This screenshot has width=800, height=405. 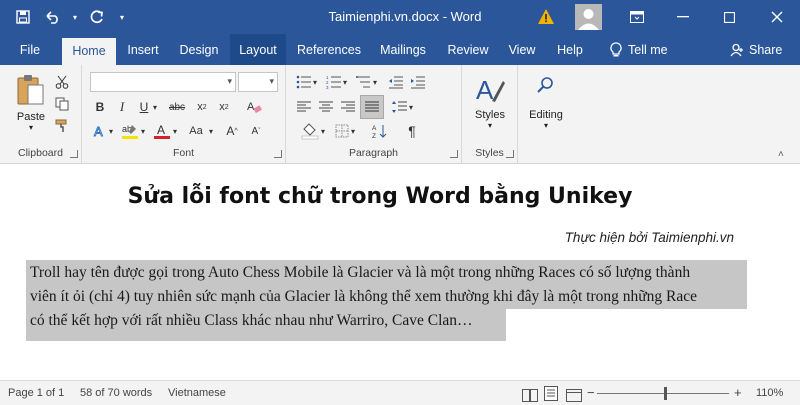 I want to click on tell-me-search: Tell me, so click(x=639, y=49).